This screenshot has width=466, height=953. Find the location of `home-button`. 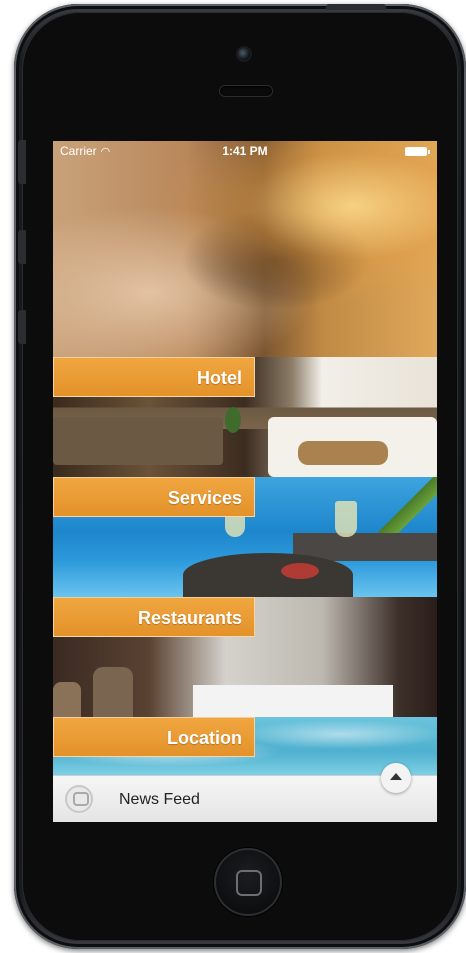

home-button is located at coordinates (248, 882).